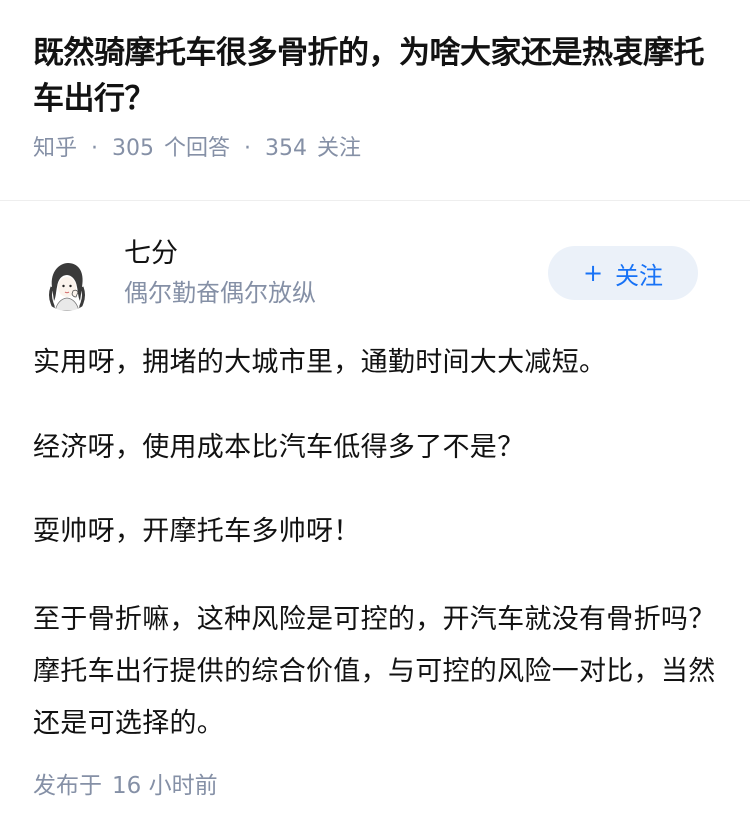  I want to click on publish-time: 发布于 16 小时前, so click(125, 786).